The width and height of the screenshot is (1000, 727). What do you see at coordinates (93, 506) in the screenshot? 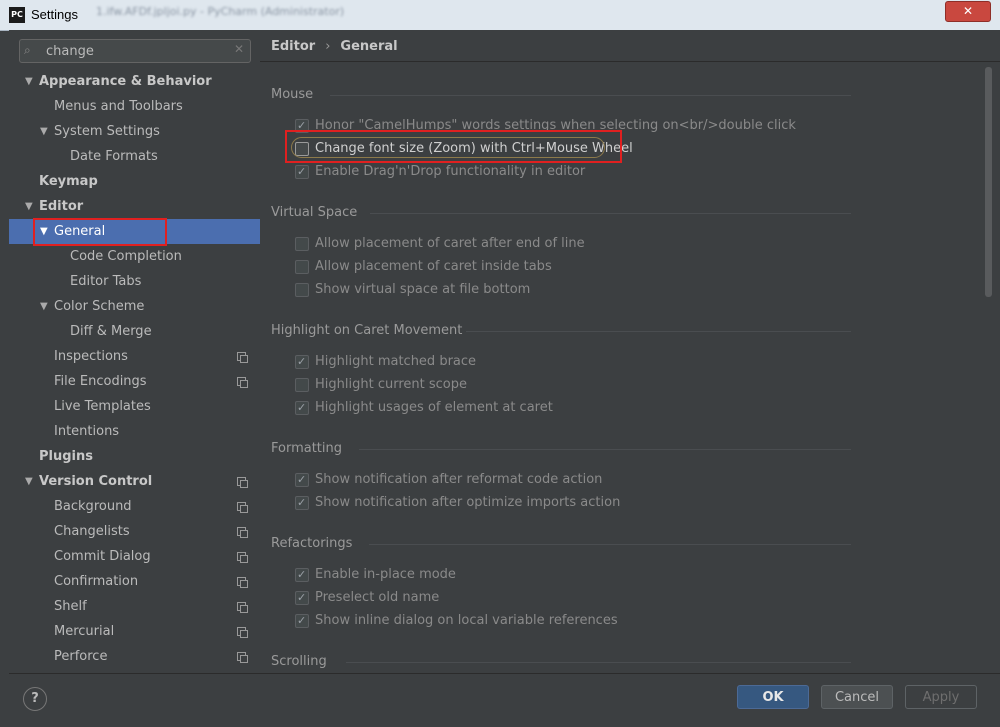
I see `sidebar-item-label: Background` at bounding box center [93, 506].